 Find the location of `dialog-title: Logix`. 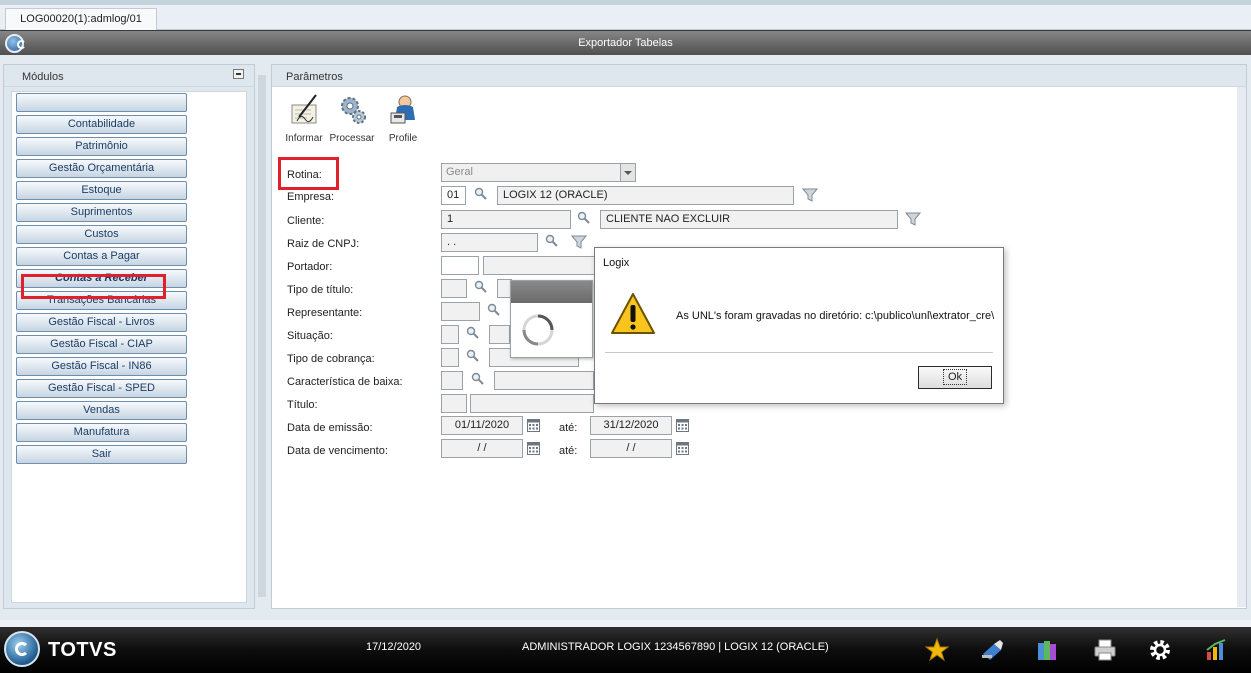

dialog-title: Logix is located at coordinates (616, 263).